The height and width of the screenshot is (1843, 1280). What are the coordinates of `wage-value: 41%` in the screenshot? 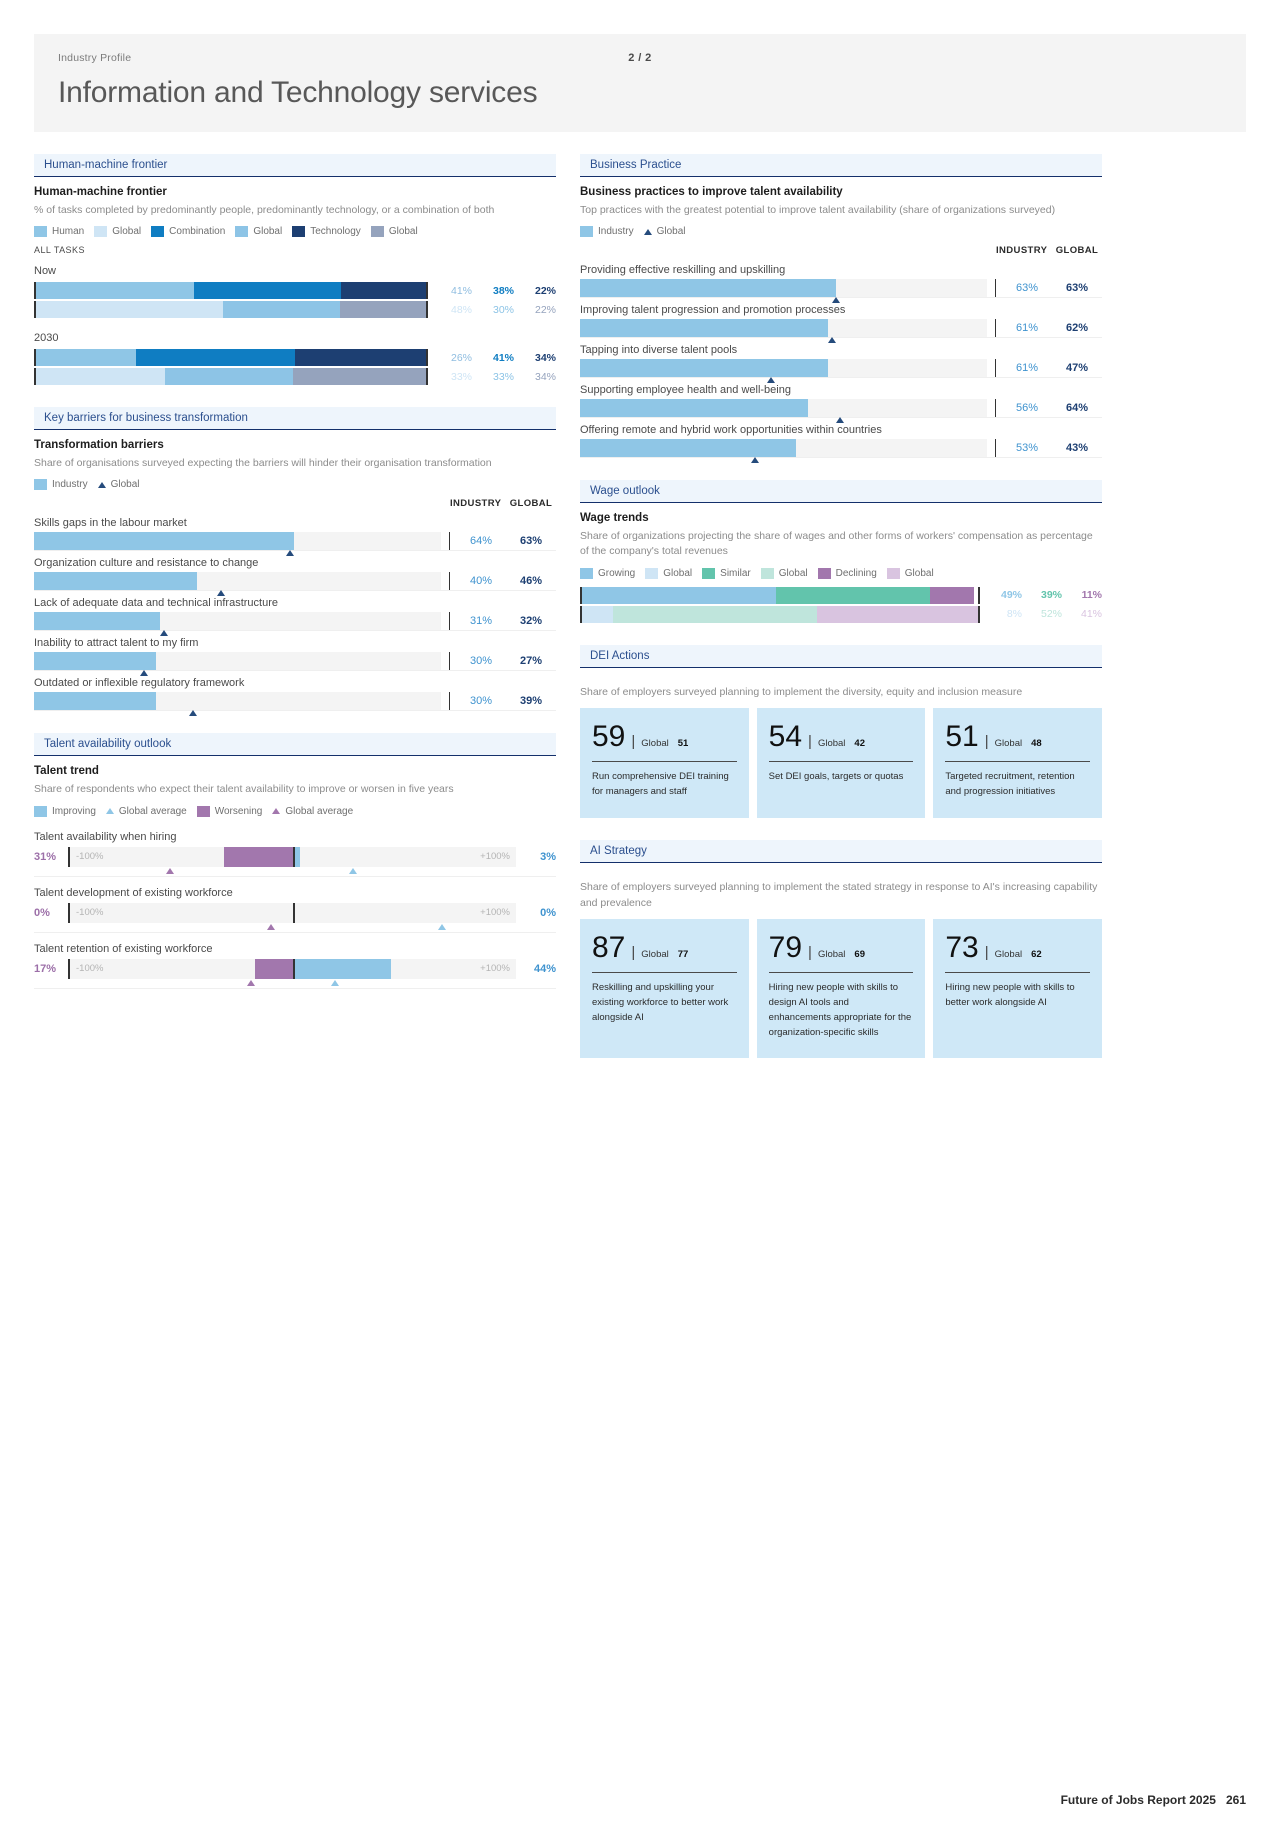 It's located at (1091, 614).